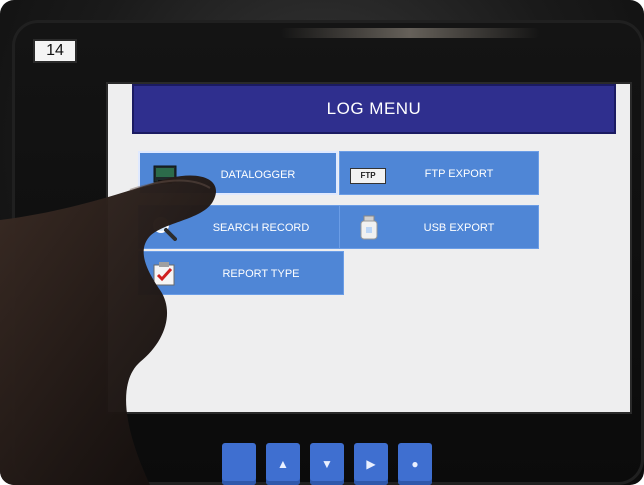 This screenshot has width=644, height=485. Describe the element at coordinates (410, 33) in the screenshot. I see `bezel-glare` at that location.